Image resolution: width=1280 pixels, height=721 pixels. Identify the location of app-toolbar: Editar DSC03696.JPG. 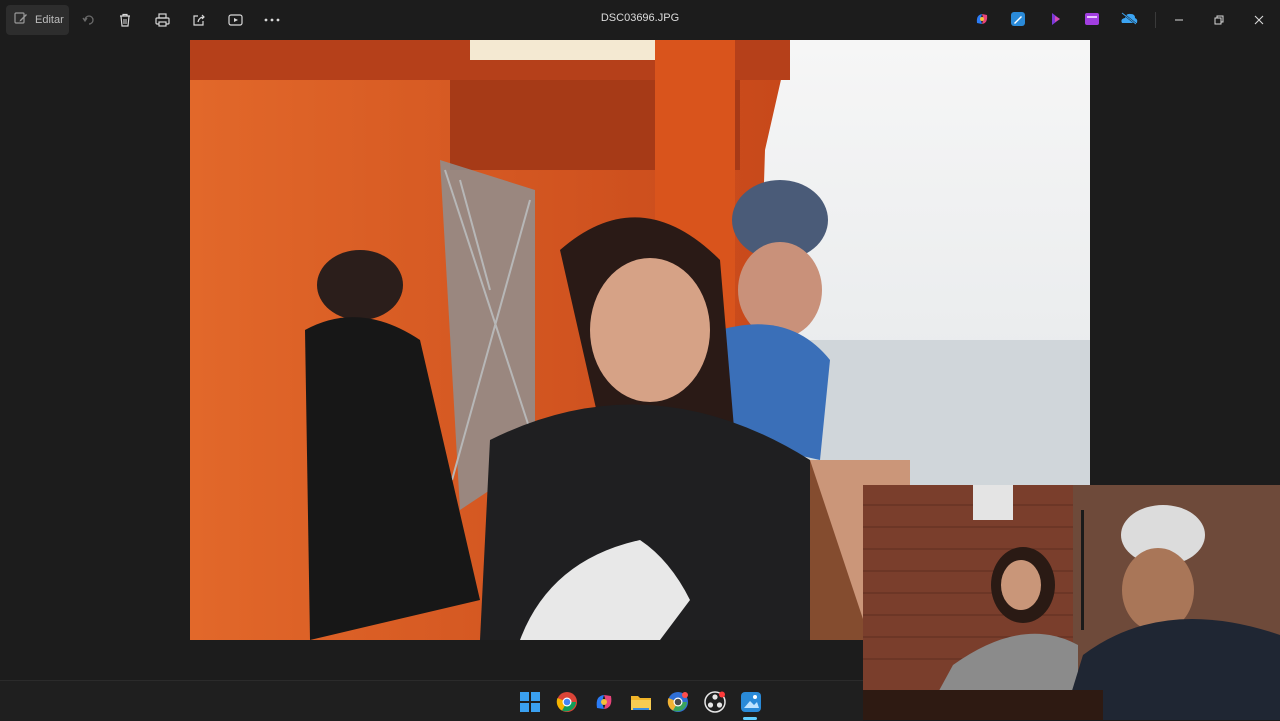
(640, 20).